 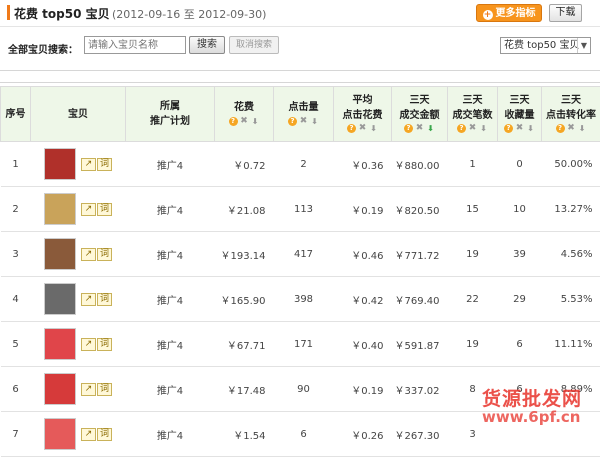 What do you see at coordinates (473, 344) in the screenshot?
I see `orders-cell: 19` at bounding box center [473, 344].